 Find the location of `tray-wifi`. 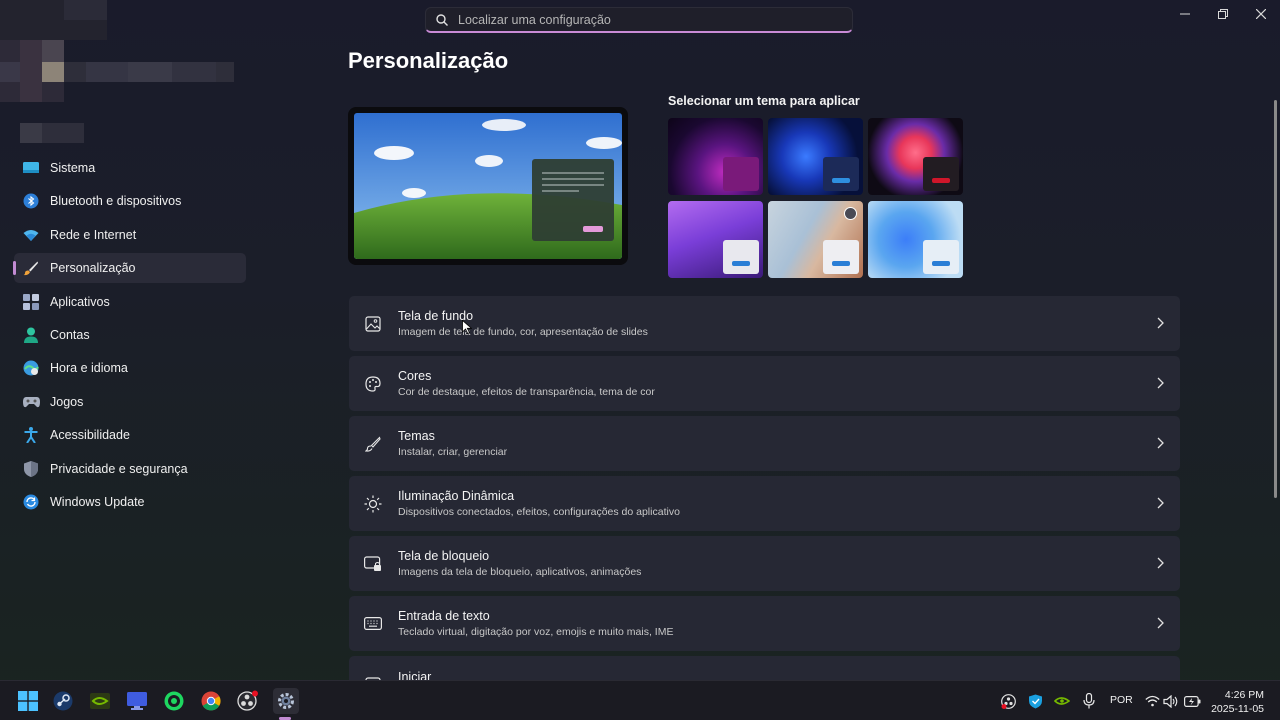

tray-wifi is located at coordinates (1152, 701).